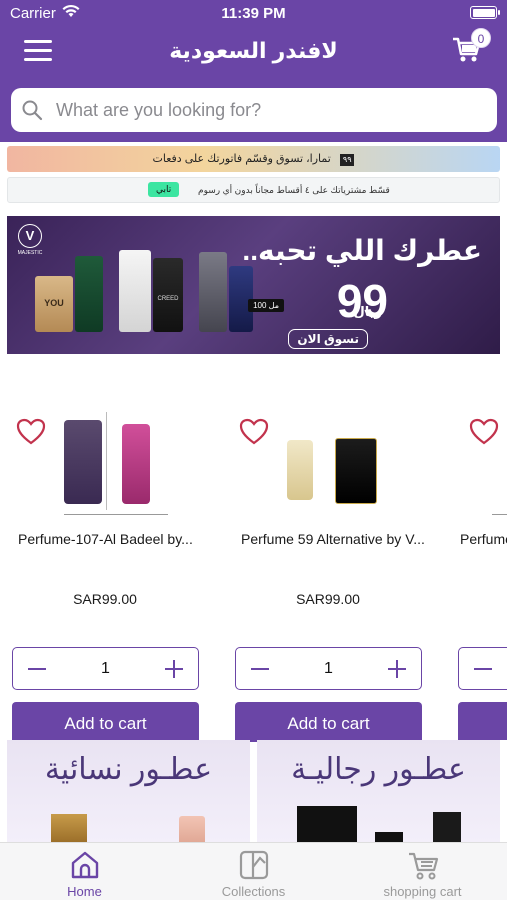 The image size is (507, 900). I want to click on hero-shop-now-button: تسوق الان, so click(328, 339).